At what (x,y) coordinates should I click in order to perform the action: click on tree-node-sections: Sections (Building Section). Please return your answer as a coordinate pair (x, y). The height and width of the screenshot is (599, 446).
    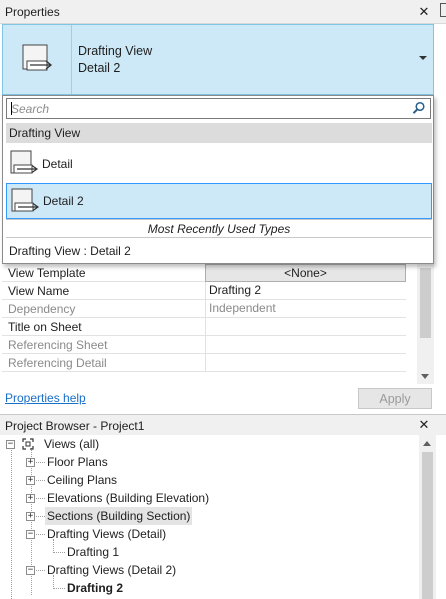
    Looking at the image, I should click on (119, 516).